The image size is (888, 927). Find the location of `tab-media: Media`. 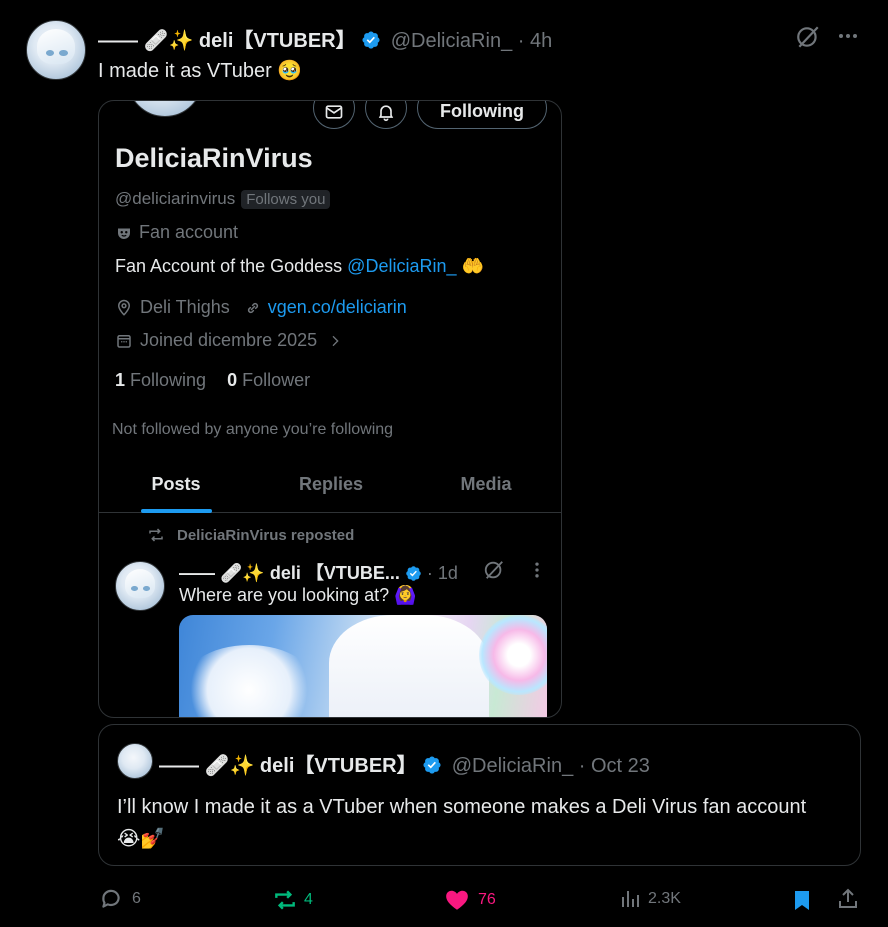

tab-media: Media is located at coordinates (485, 484).